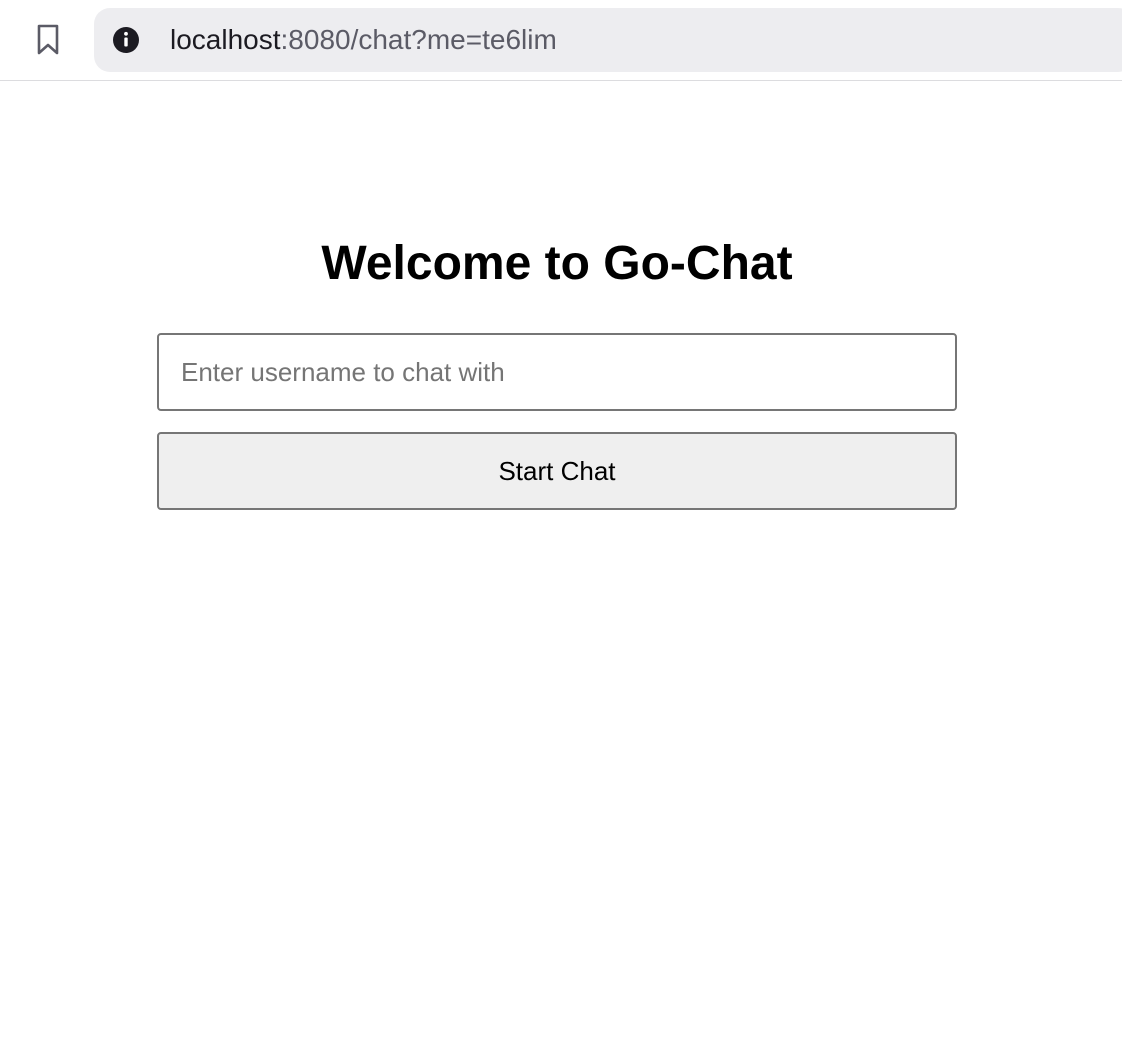 The width and height of the screenshot is (1122, 1058). Describe the element at coordinates (608, 40) in the screenshot. I see `address-bar: localhost:8080/chat?me=te6lim` at that location.